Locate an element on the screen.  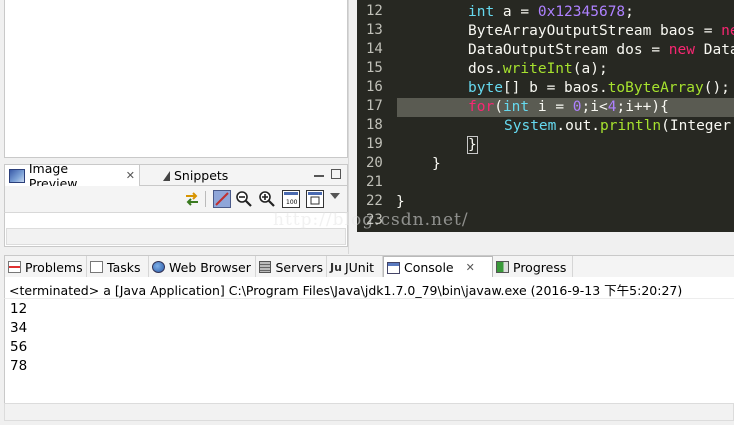
tab-progress: Progress is located at coordinates (533, 267).